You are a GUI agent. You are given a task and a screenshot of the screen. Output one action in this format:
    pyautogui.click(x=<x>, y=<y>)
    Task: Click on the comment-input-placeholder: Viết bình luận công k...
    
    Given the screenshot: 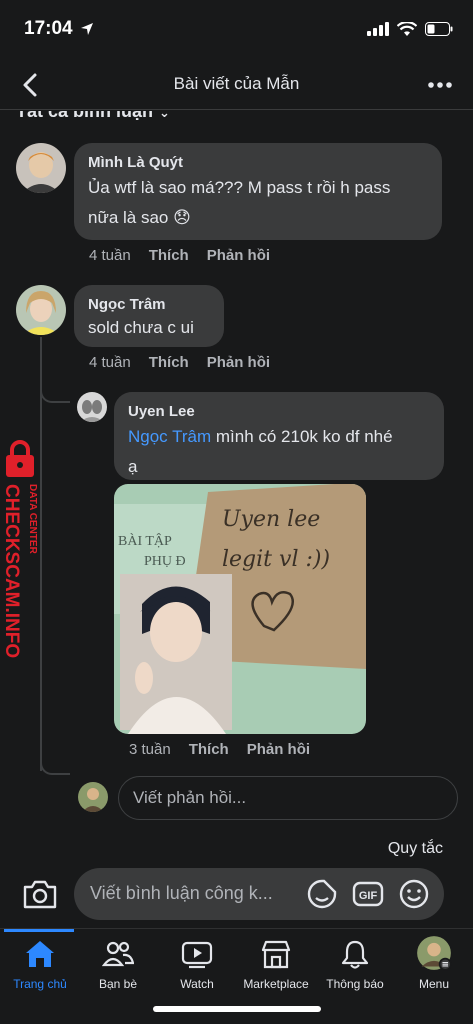 What is the action you would take?
    pyautogui.click(x=181, y=893)
    